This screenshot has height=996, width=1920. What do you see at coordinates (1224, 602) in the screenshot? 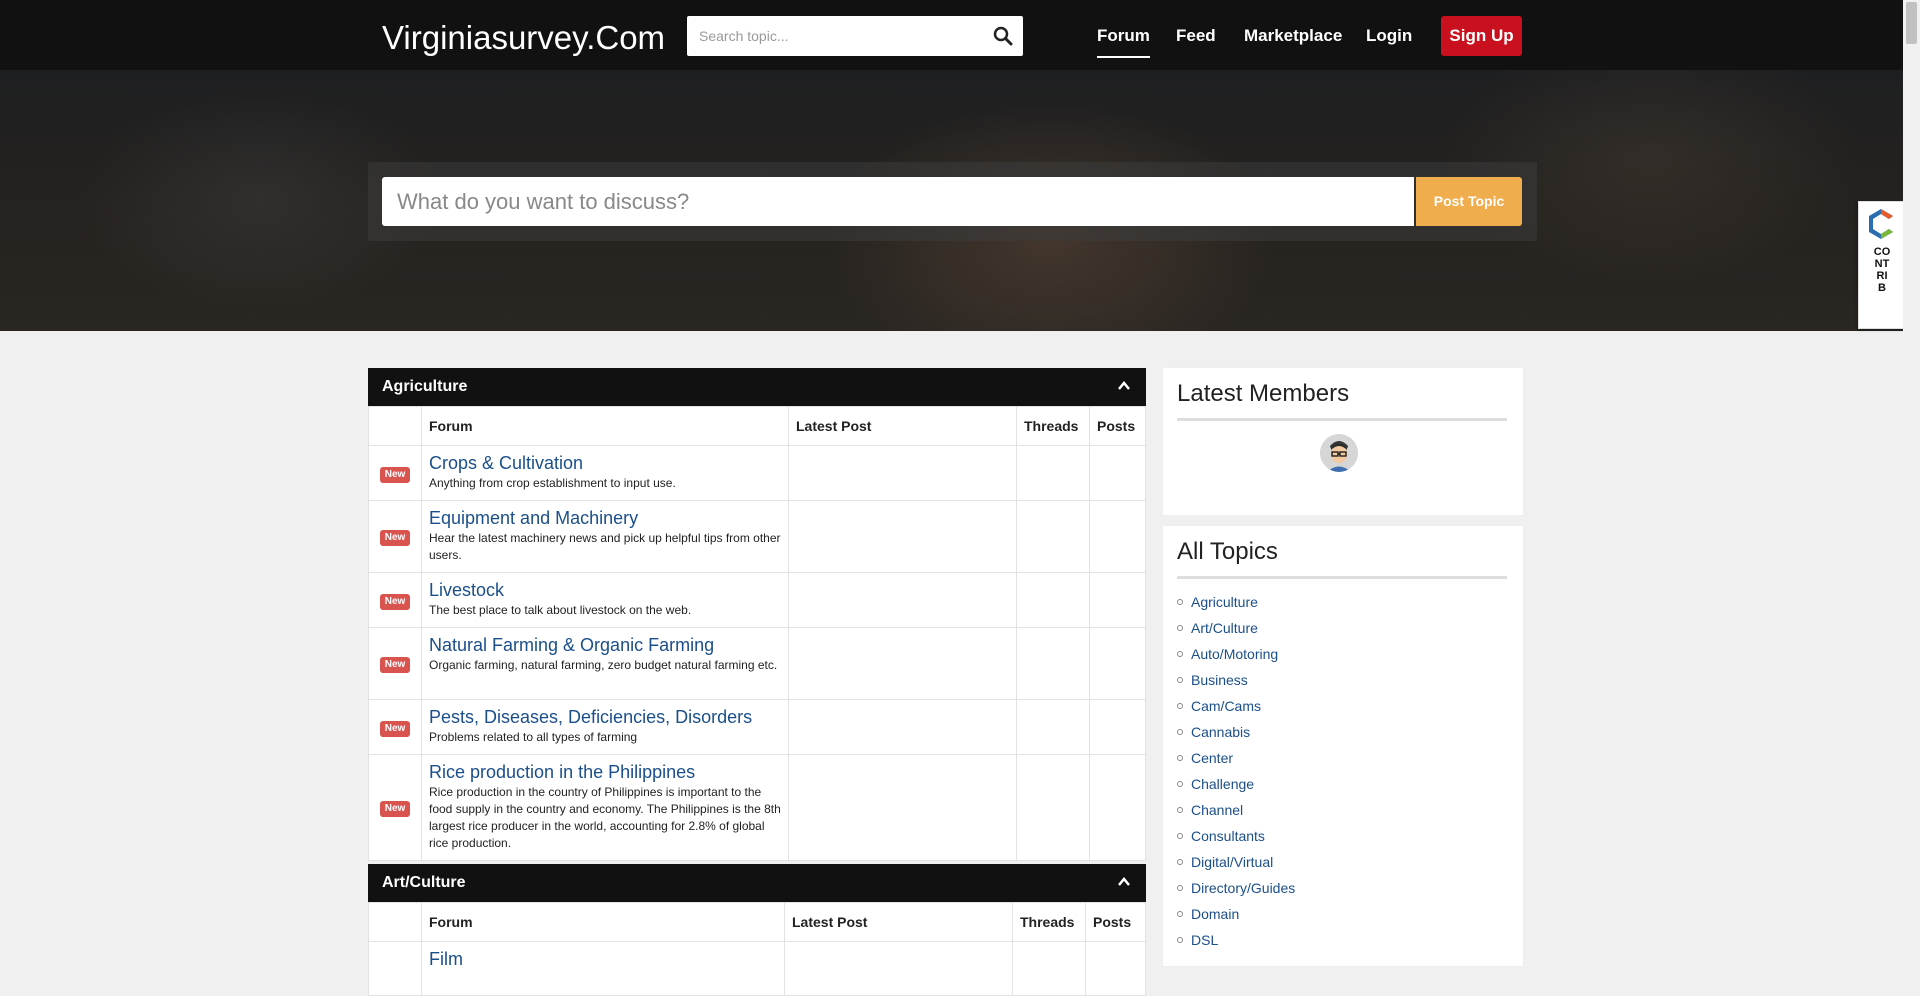
I see `topic-link: Agriculture` at bounding box center [1224, 602].